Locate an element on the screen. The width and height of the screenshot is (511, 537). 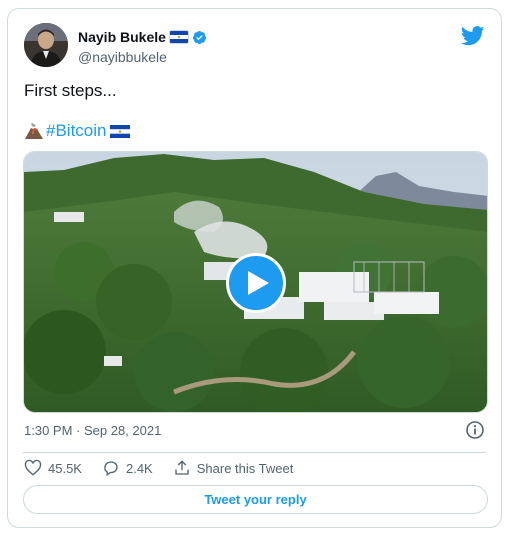
heart-icon is located at coordinates (33, 467).